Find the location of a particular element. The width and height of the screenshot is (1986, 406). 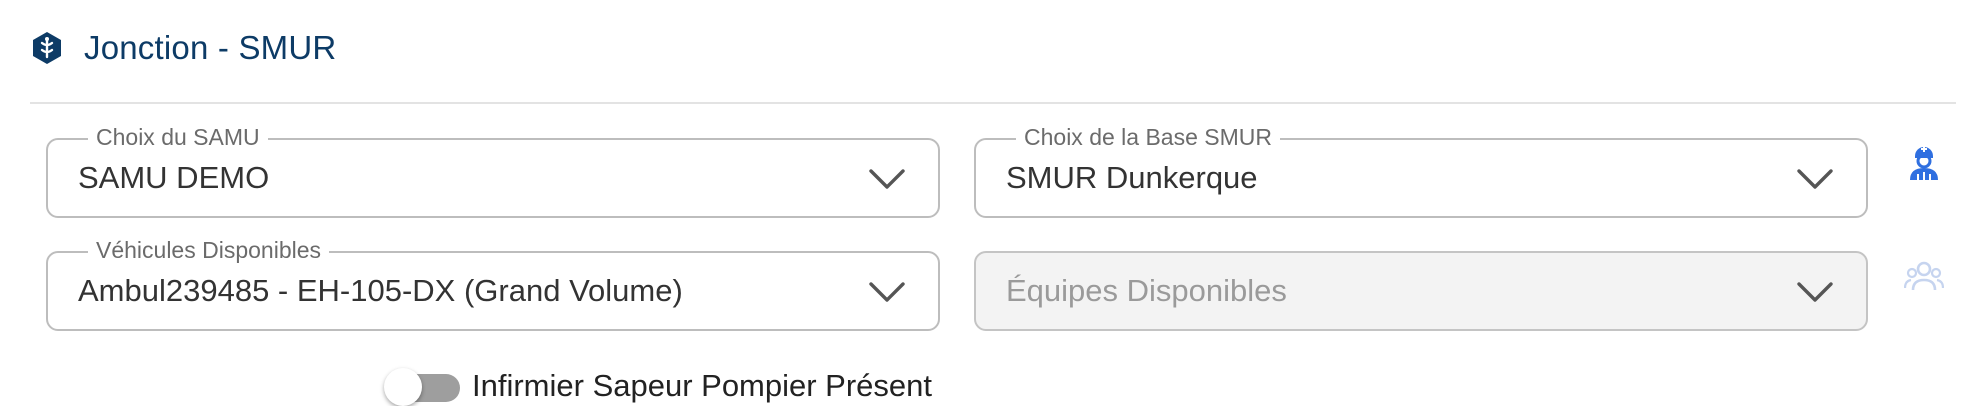

teams-select: Équipes Disponibles is located at coordinates (1421, 291).